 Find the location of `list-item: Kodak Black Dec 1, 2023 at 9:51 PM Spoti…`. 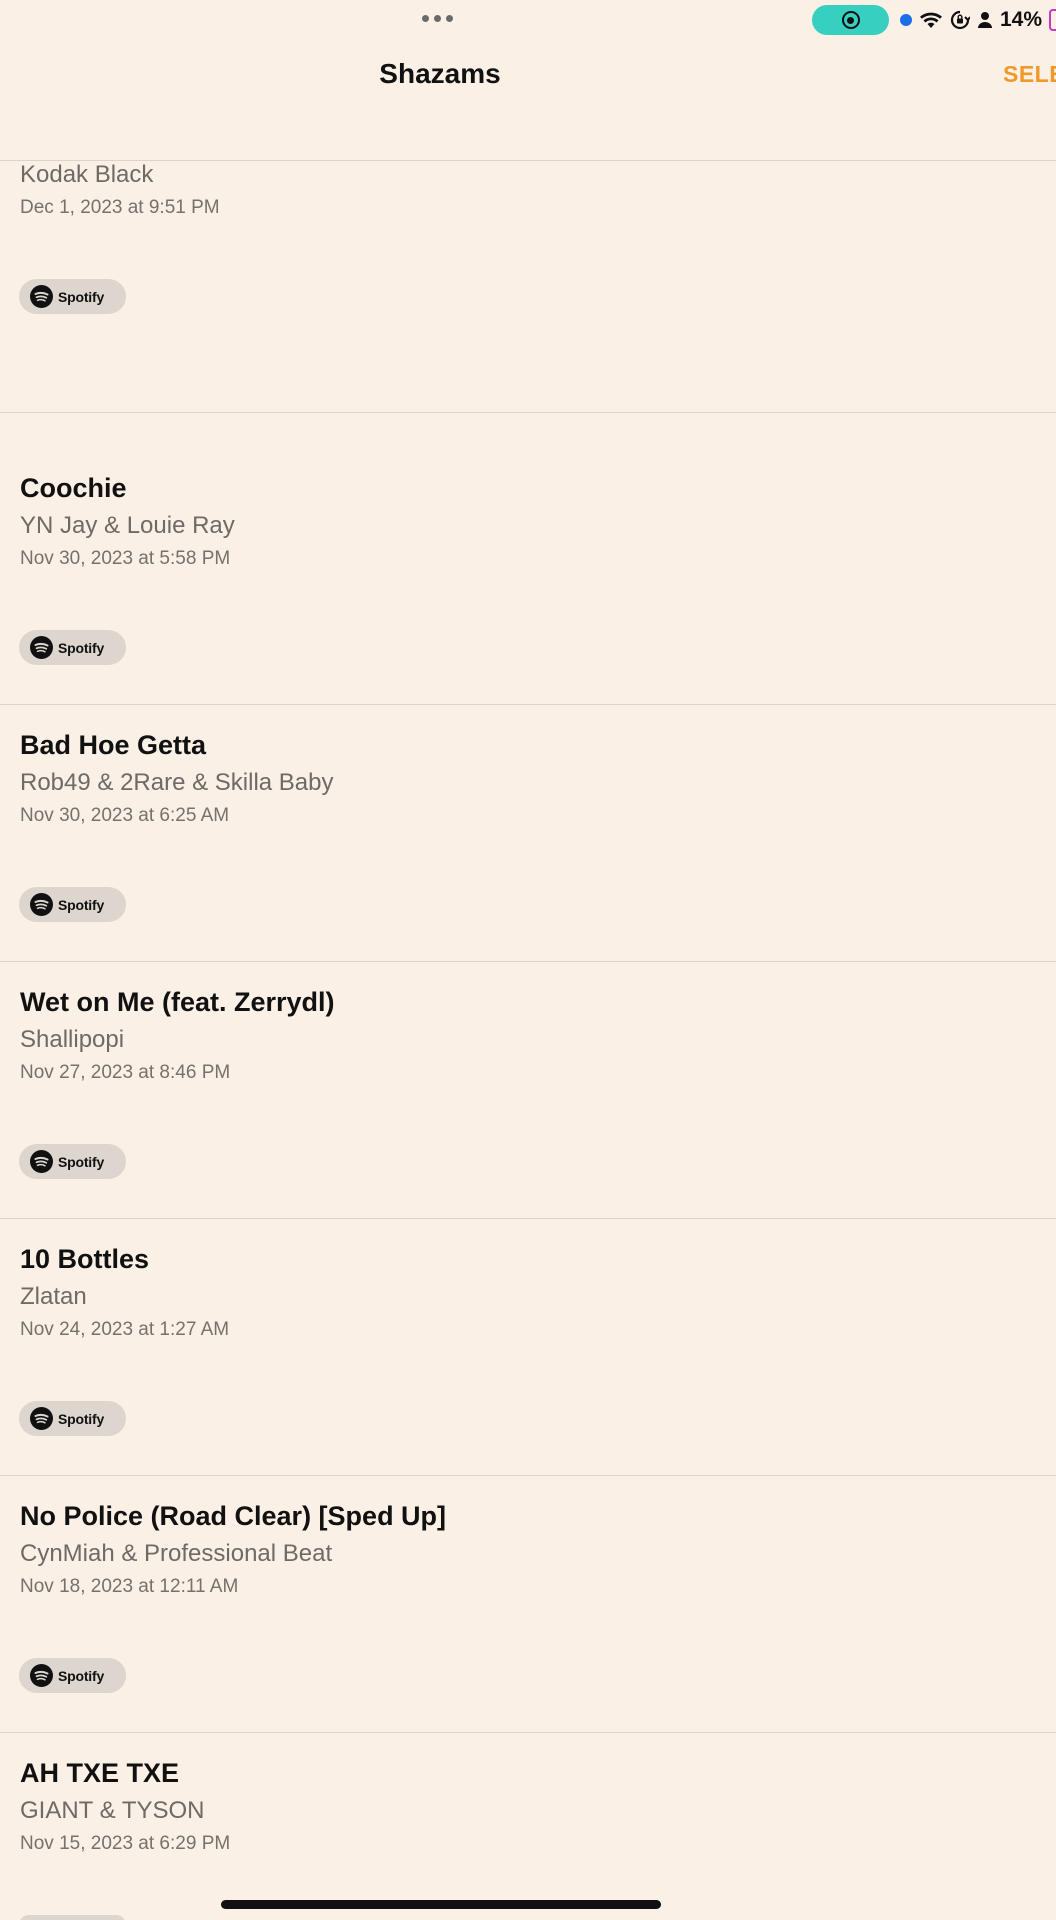

list-item: Kodak Black Dec 1, 2023 at 9:51 PM Spoti… is located at coordinates (528, 287).